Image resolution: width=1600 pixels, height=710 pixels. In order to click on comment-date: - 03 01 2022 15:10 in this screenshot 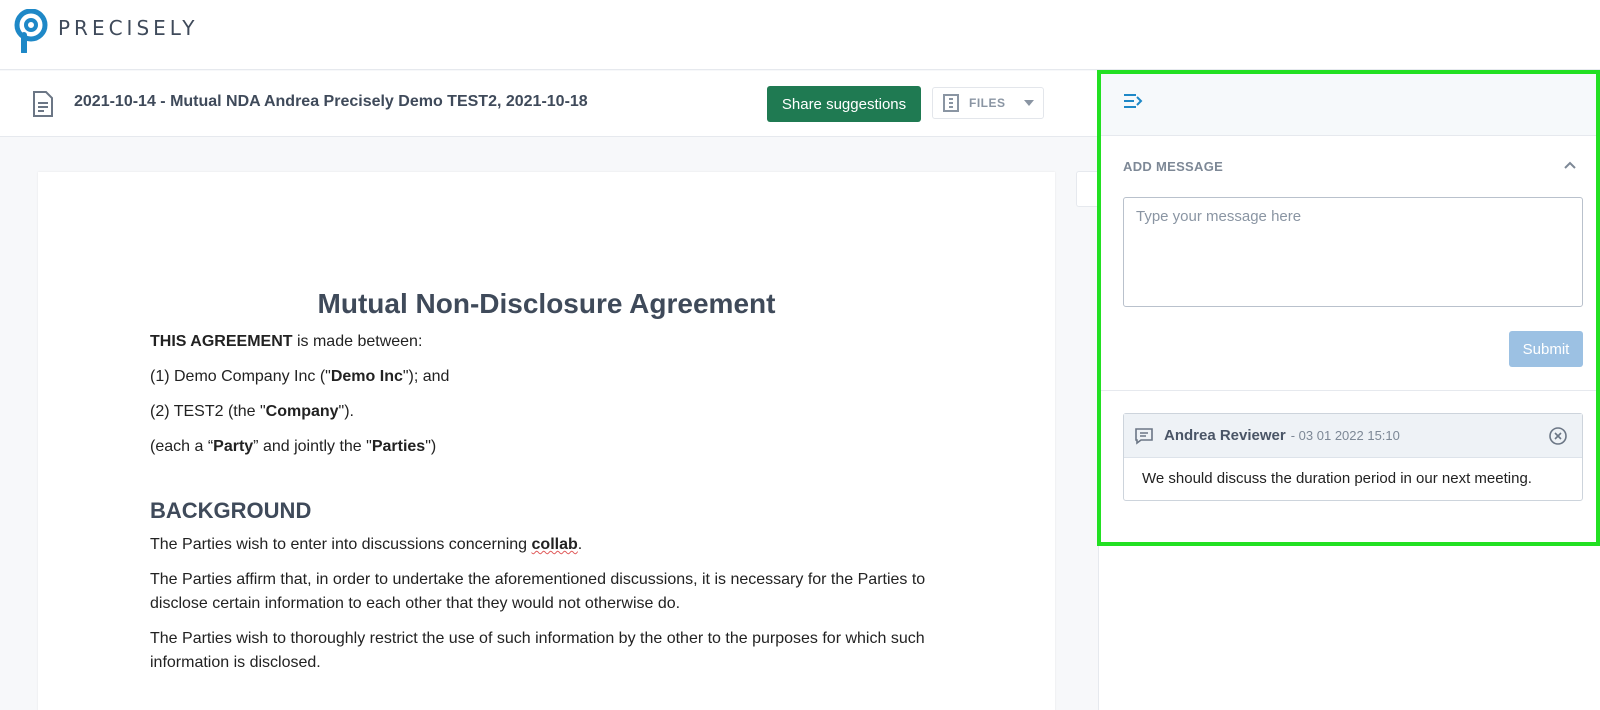, I will do `click(1345, 435)`.